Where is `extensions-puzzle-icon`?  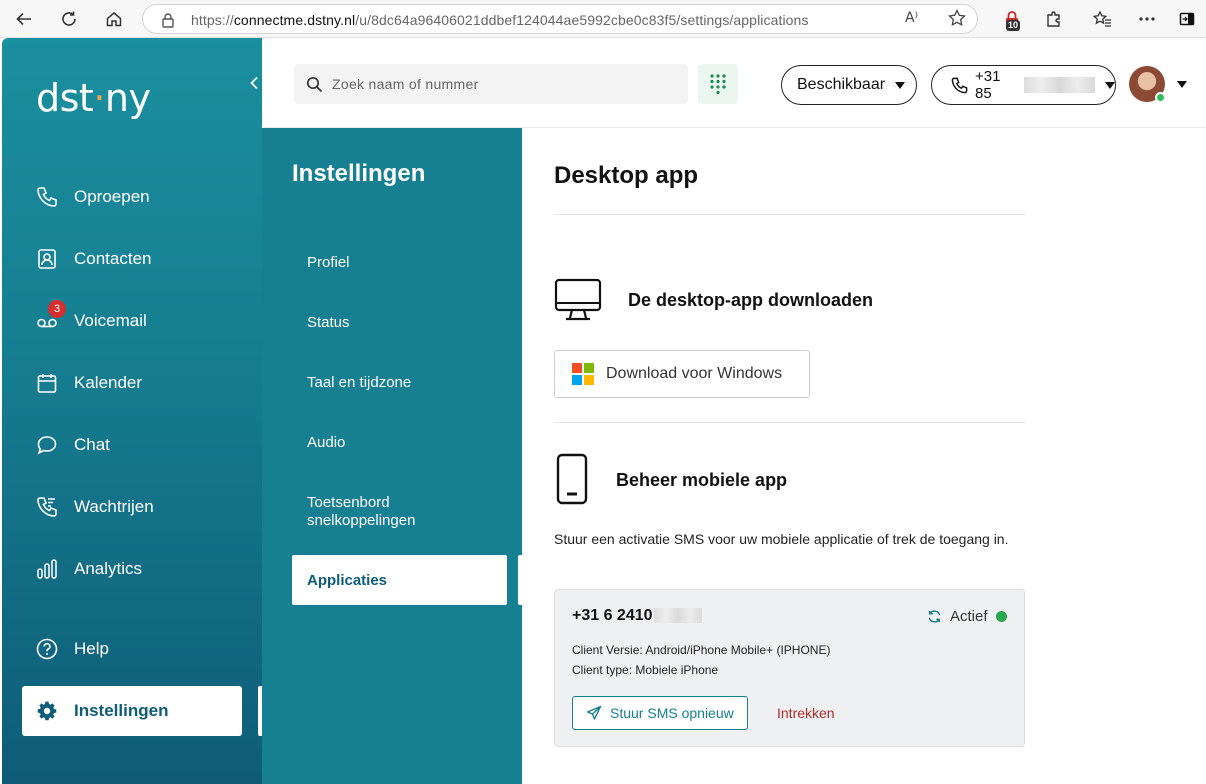
extensions-puzzle-icon is located at coordinates (1054, 19).